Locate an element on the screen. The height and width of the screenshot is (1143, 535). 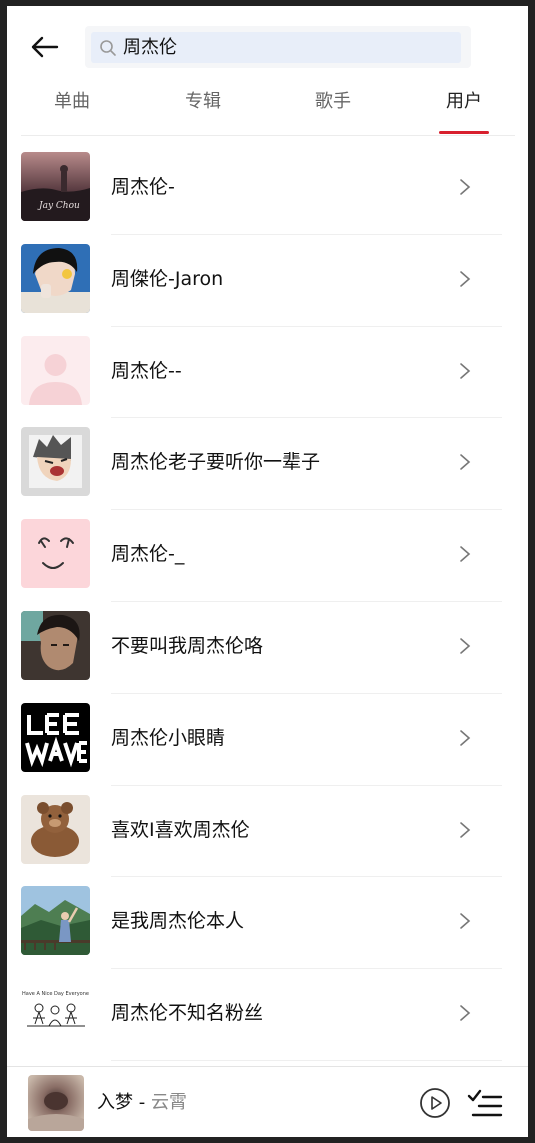
user-name: 周杰伦老子要听你一辈子 is located at coordinates (216, 462).